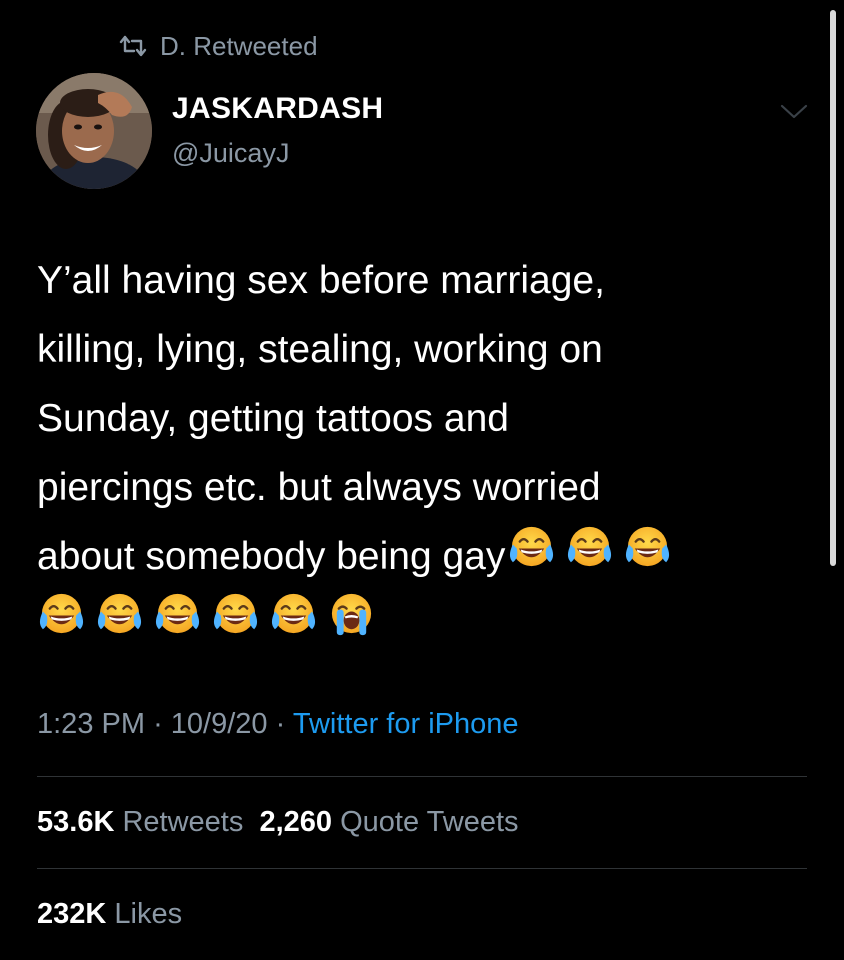 The height and width of the screenshot is (960, 844). What do you see at coordinates (321, 280) in the screenshot?
I see `tweet-line: Y’all having sex before marriage,` at bounding box center [321, 280].